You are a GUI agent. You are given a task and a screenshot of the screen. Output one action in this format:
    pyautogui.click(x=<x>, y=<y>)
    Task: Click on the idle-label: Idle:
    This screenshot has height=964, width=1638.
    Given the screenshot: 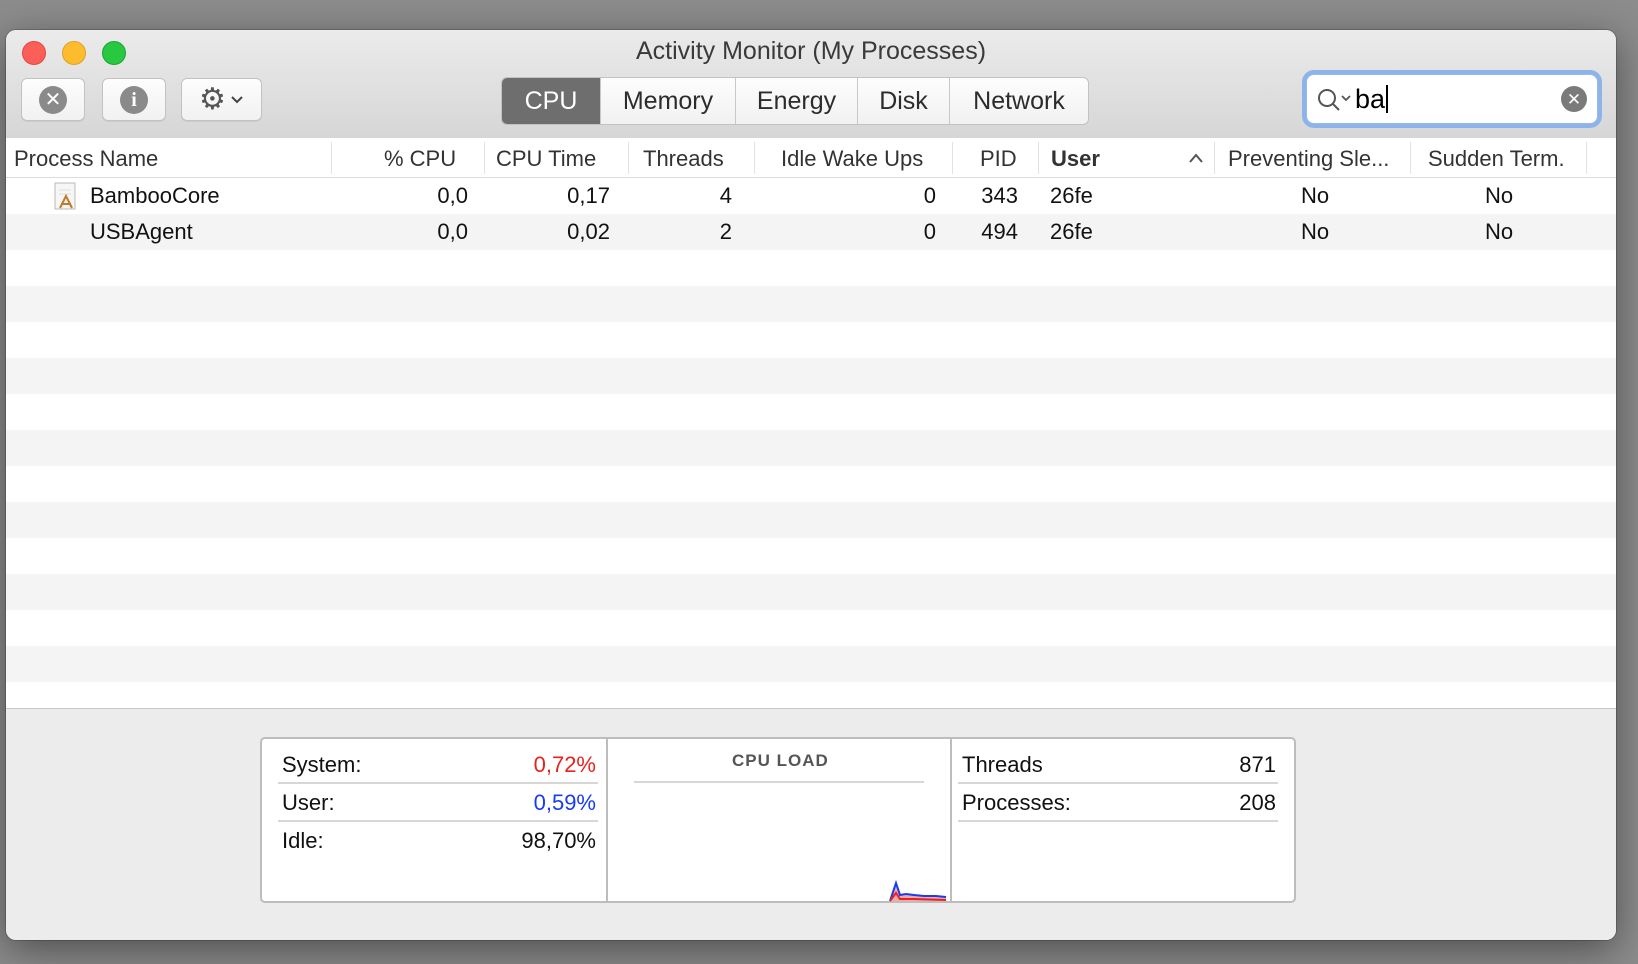 What is the action you would take?
    pyautogui.click(x=303, y=840)
    